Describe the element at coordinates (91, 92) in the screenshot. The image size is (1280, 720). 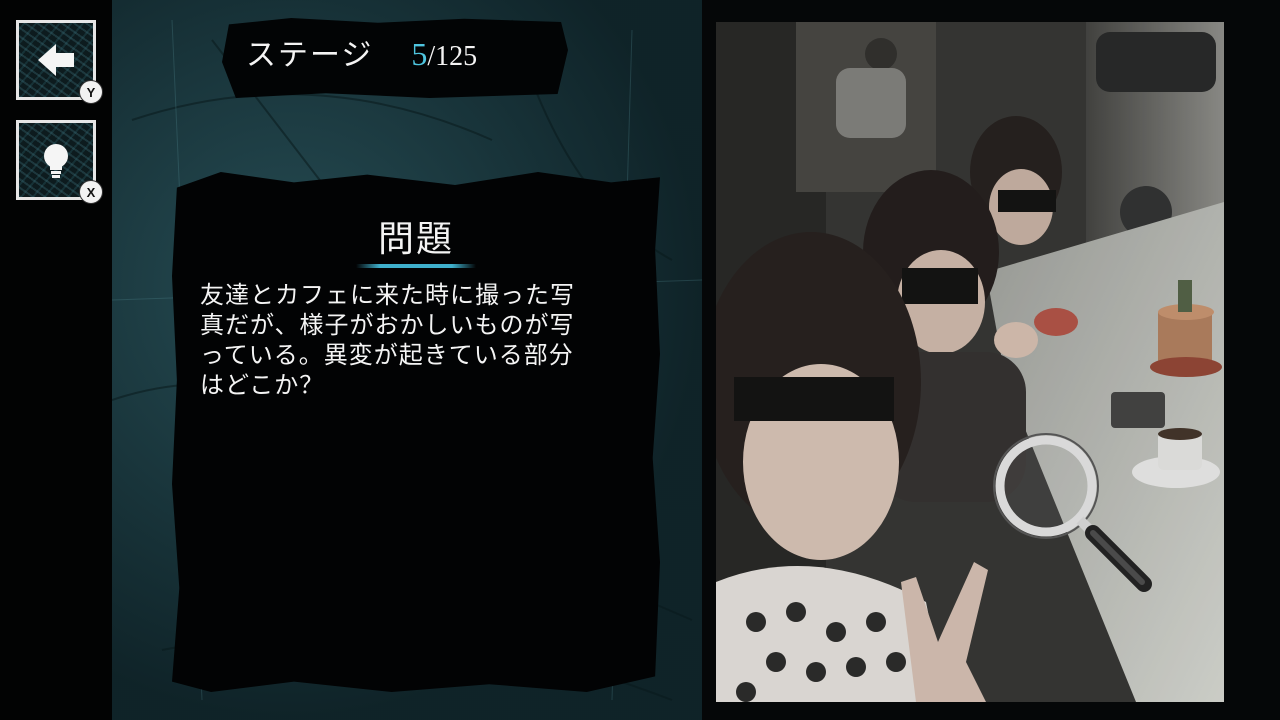
I see `y-key-badge: Y` at that location.